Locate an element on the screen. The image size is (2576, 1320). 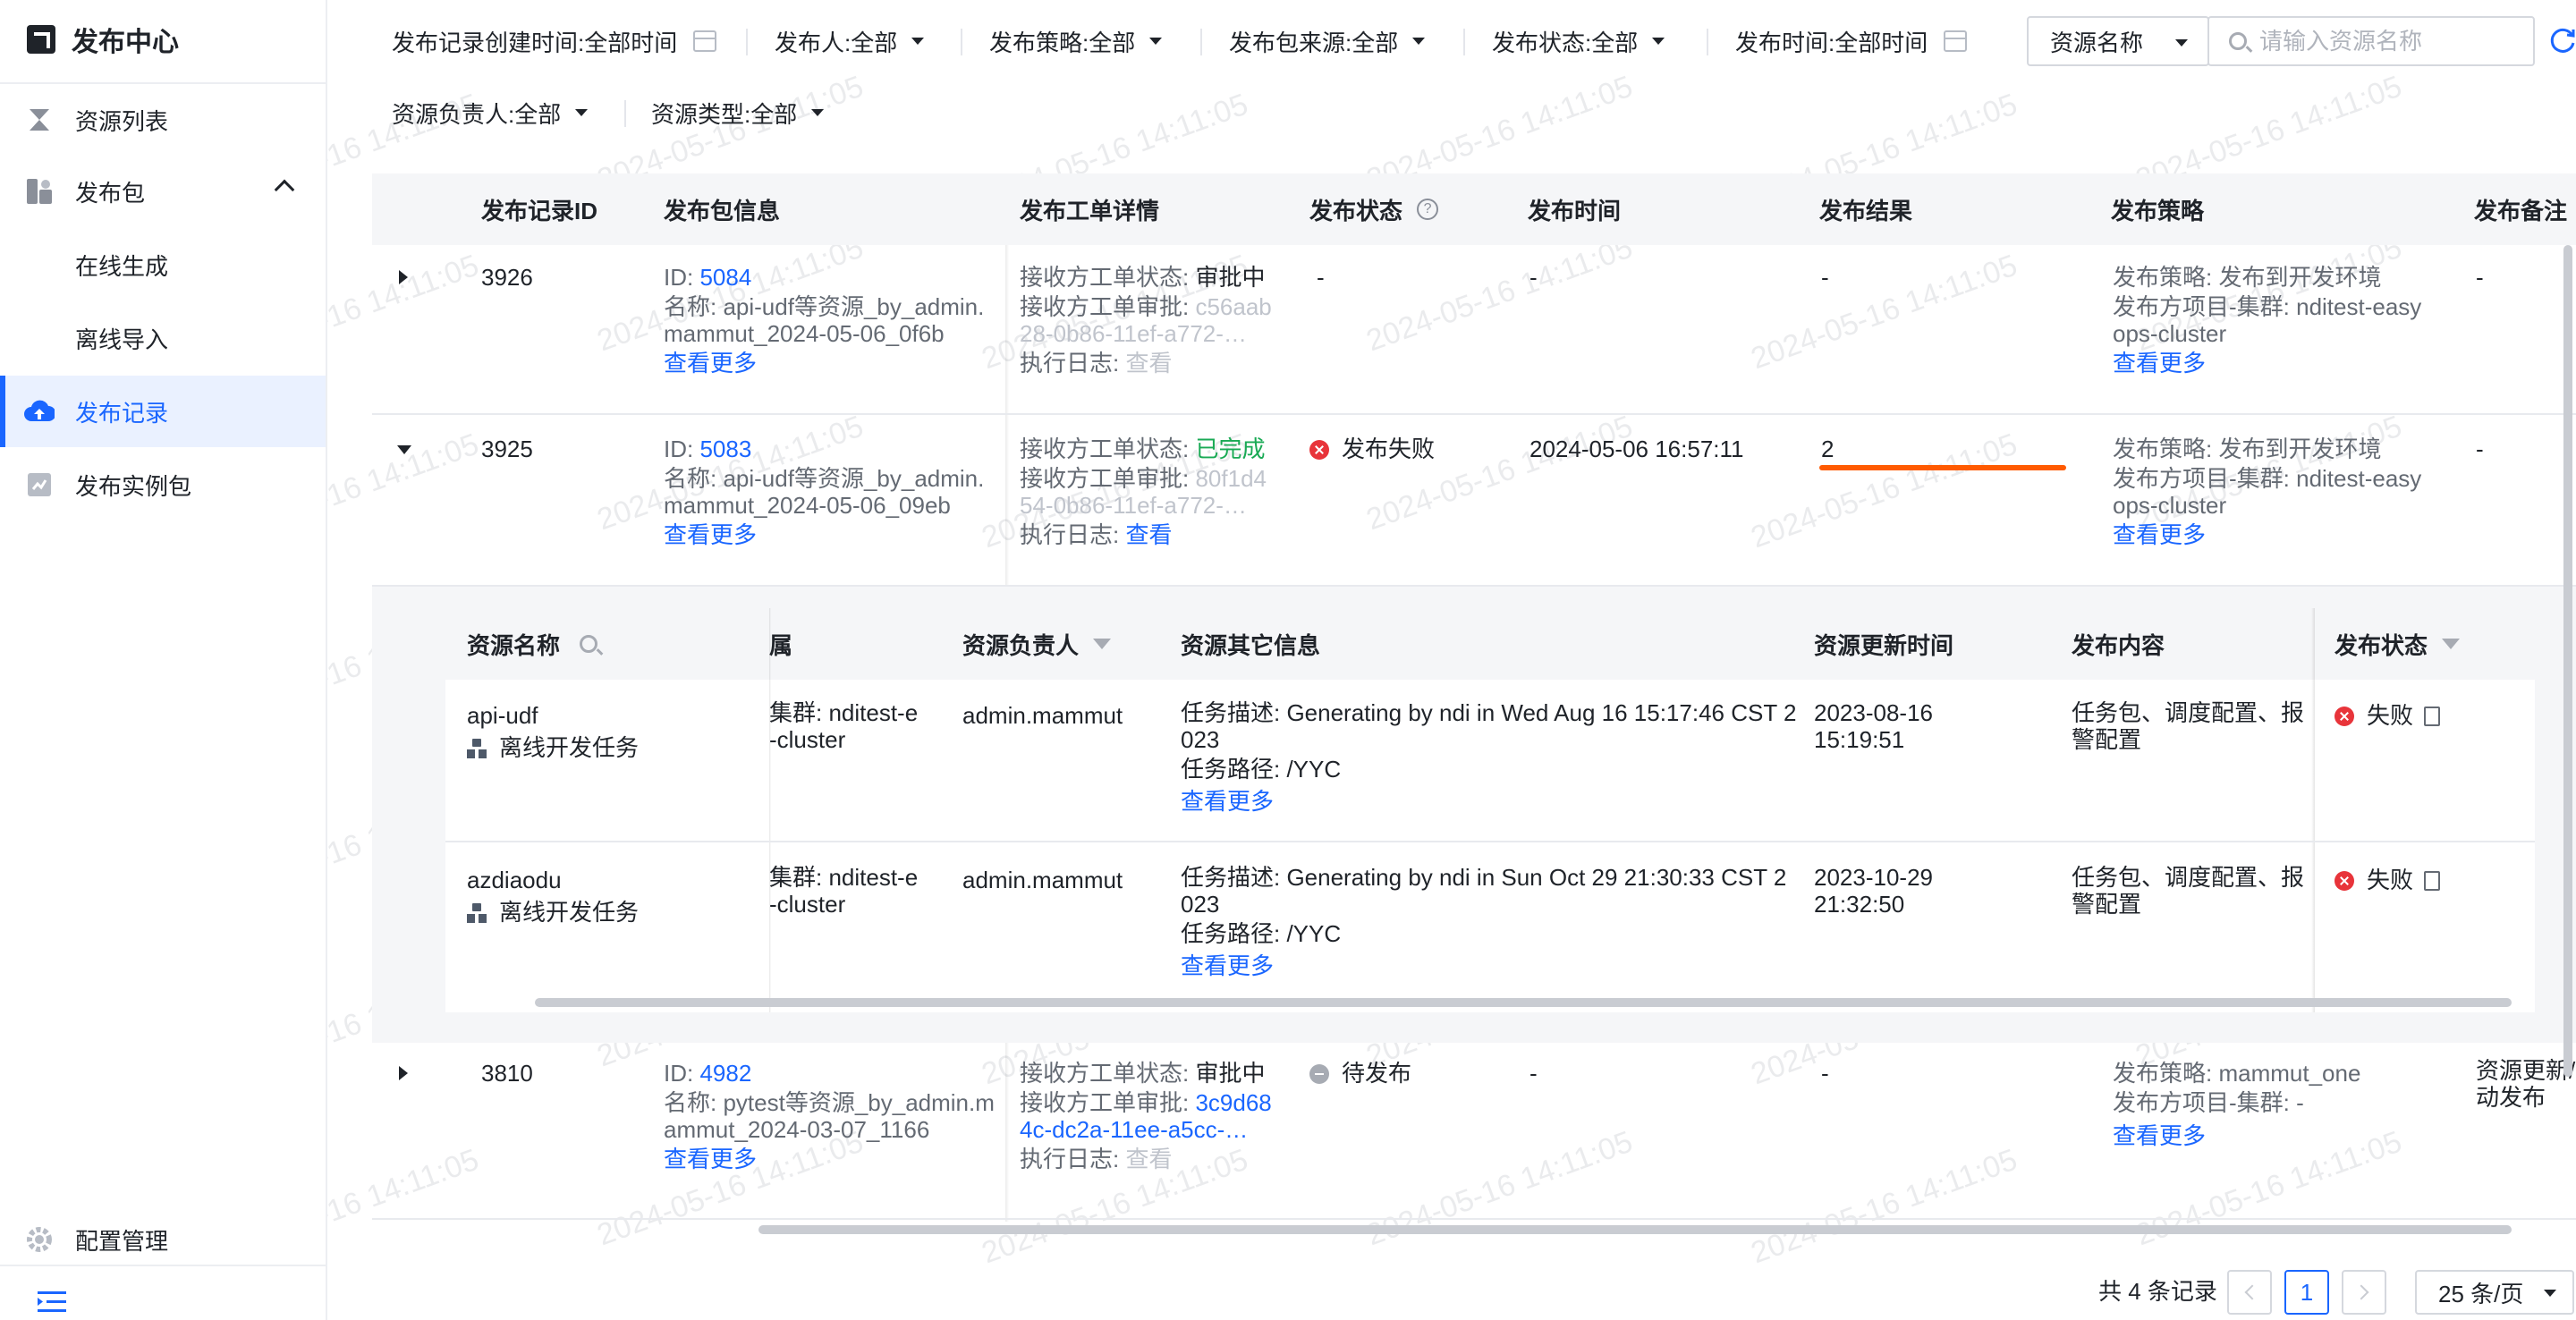
publish-remark: 资源更新/ 动发布 is located at coordinates (2526, 1084).